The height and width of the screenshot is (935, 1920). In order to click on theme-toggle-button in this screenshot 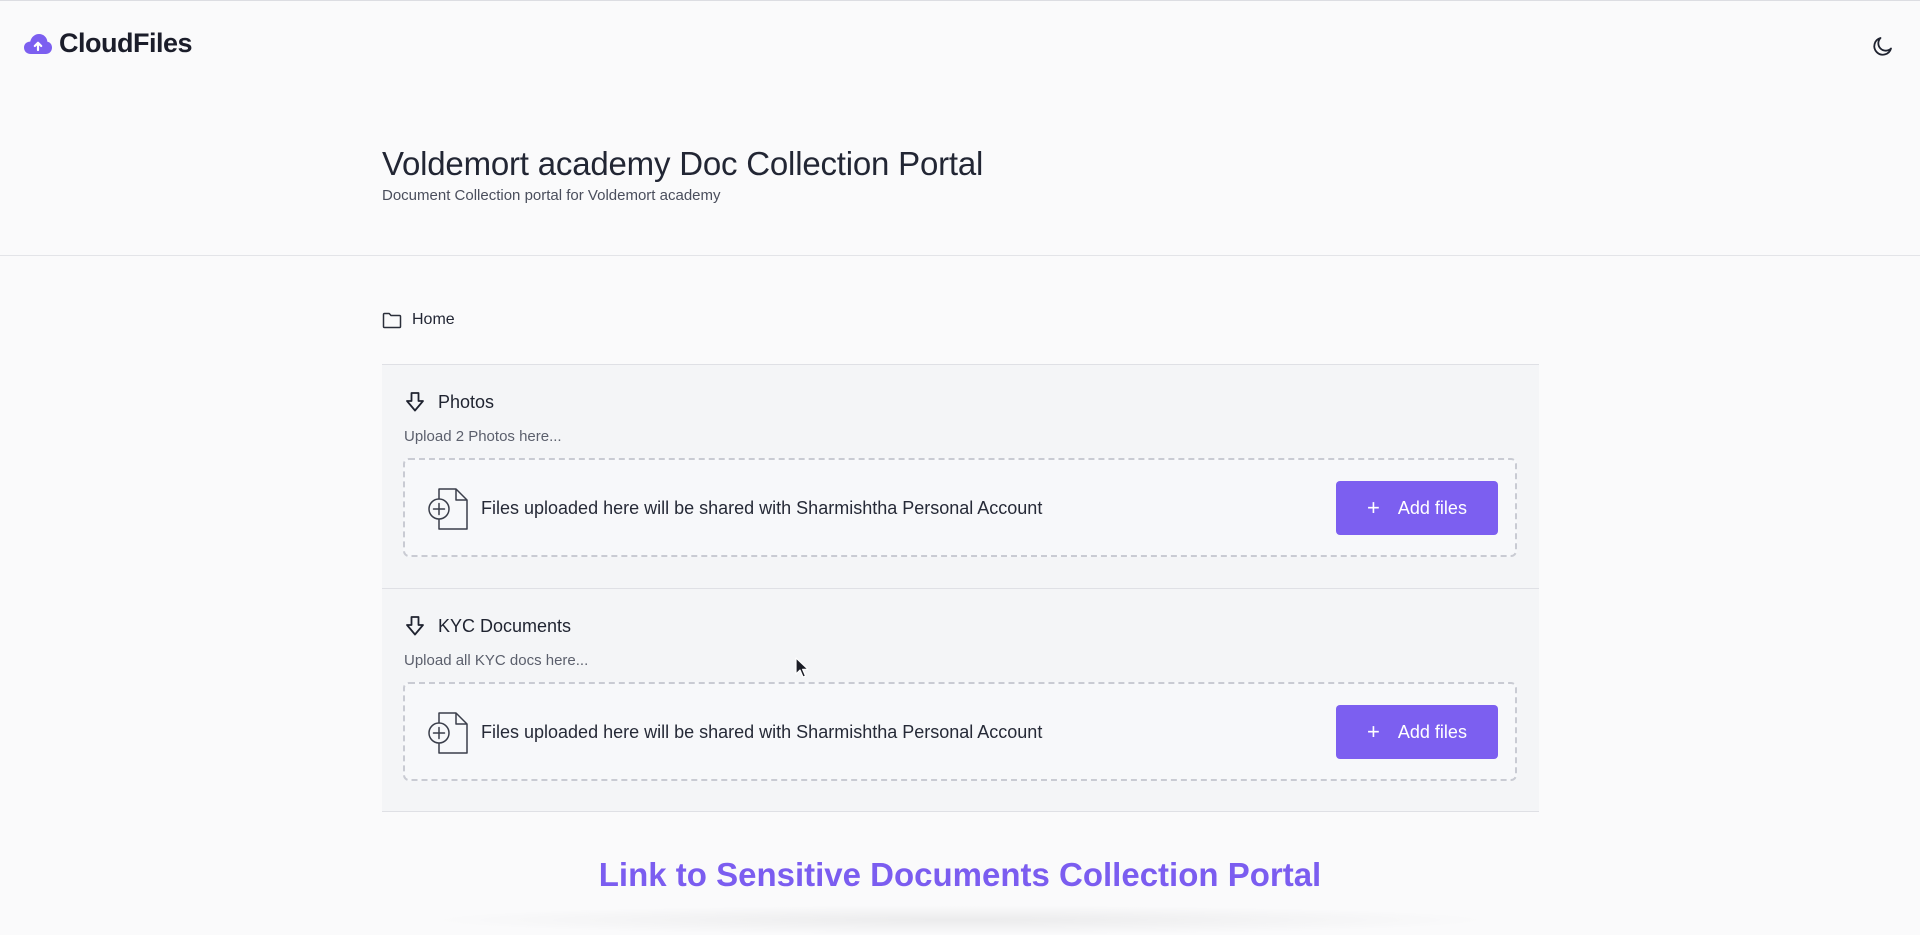, I will do `click(1883, 46)`.